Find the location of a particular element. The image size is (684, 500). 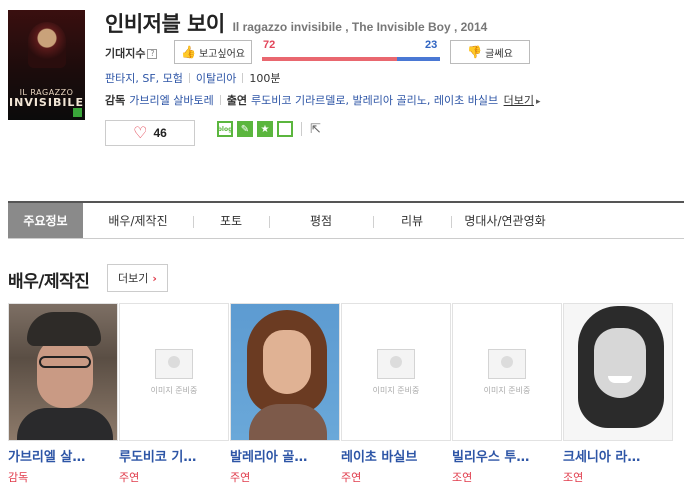

like-count: 72 is located at coordinates (269, 45).